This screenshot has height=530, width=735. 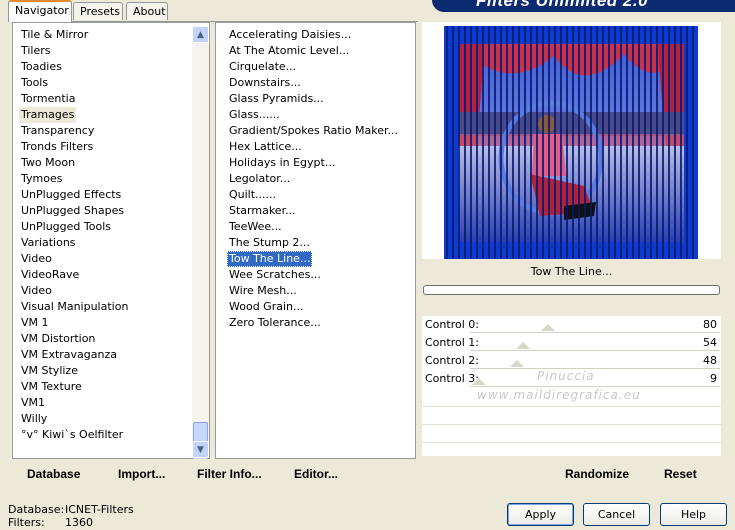 What do you see at coordinates (571, 325) in the screenshot?
I see `control-row: Control 0: 80` at bounding box center [571, 325].